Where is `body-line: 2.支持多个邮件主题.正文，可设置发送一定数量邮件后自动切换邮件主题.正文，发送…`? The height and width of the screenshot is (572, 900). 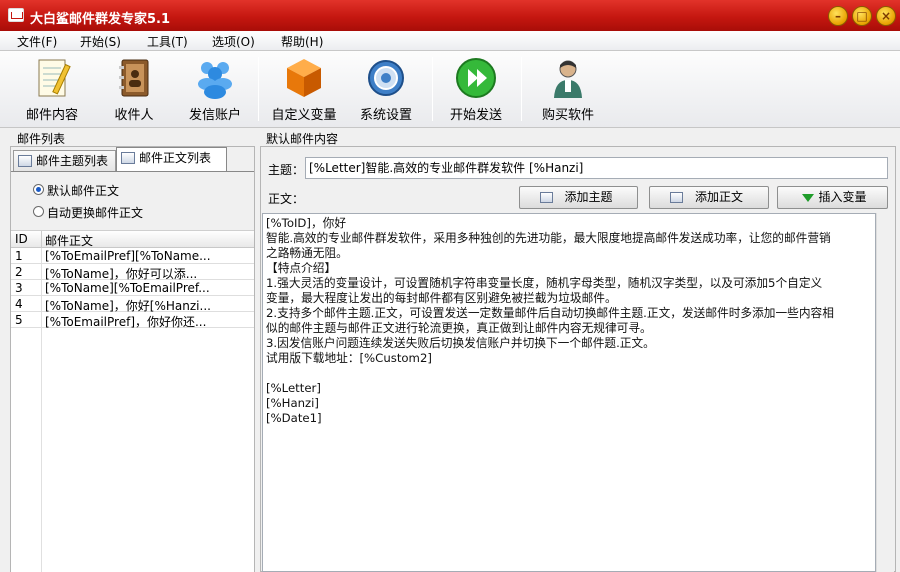
body-line: 2.支持多个邮件主题.正文，可设置发送一定数量邮件后自动切换邮件主题.正文，发送… is located at coordinates (550, 313).